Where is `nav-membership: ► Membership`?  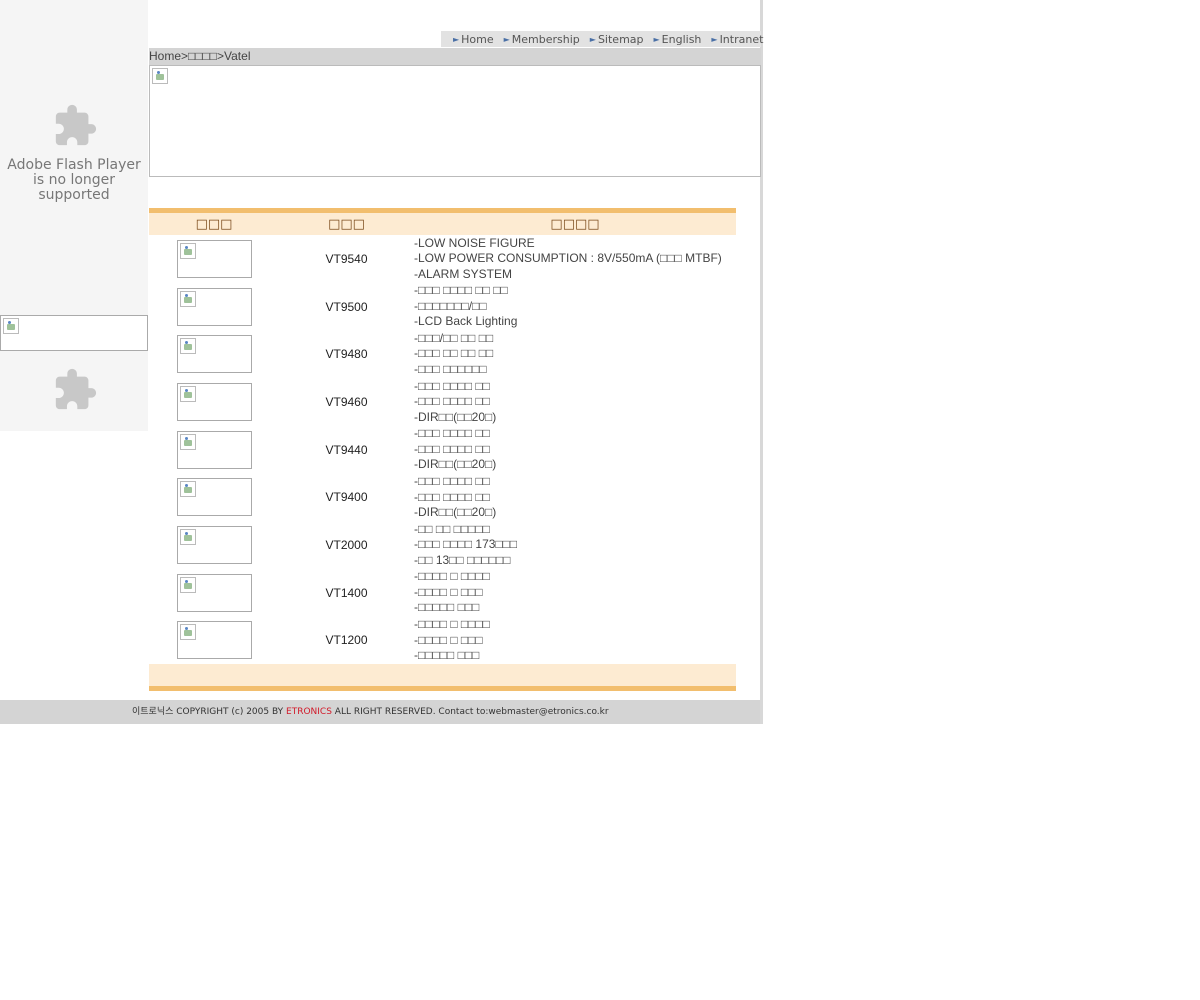
nav-membership: ► Membership is located at coordinates (542, 39).